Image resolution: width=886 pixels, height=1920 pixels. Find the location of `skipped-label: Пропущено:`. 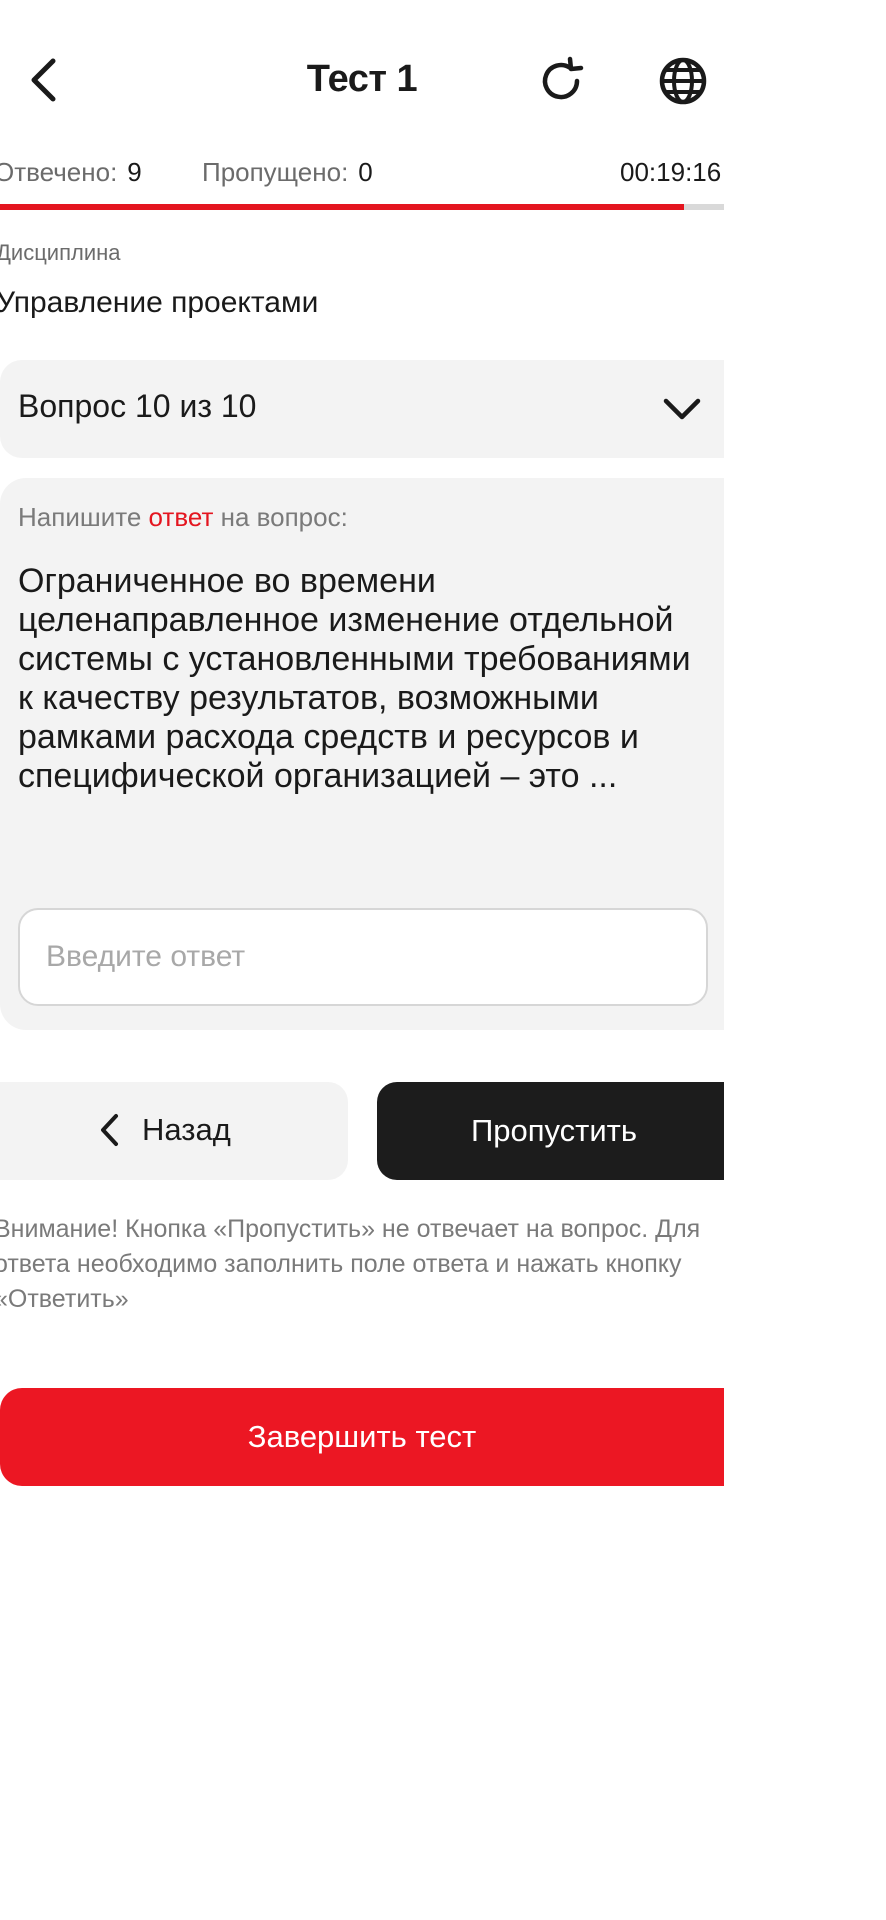

skipped-label: Пропущено: is located at coordinates (275, 172).